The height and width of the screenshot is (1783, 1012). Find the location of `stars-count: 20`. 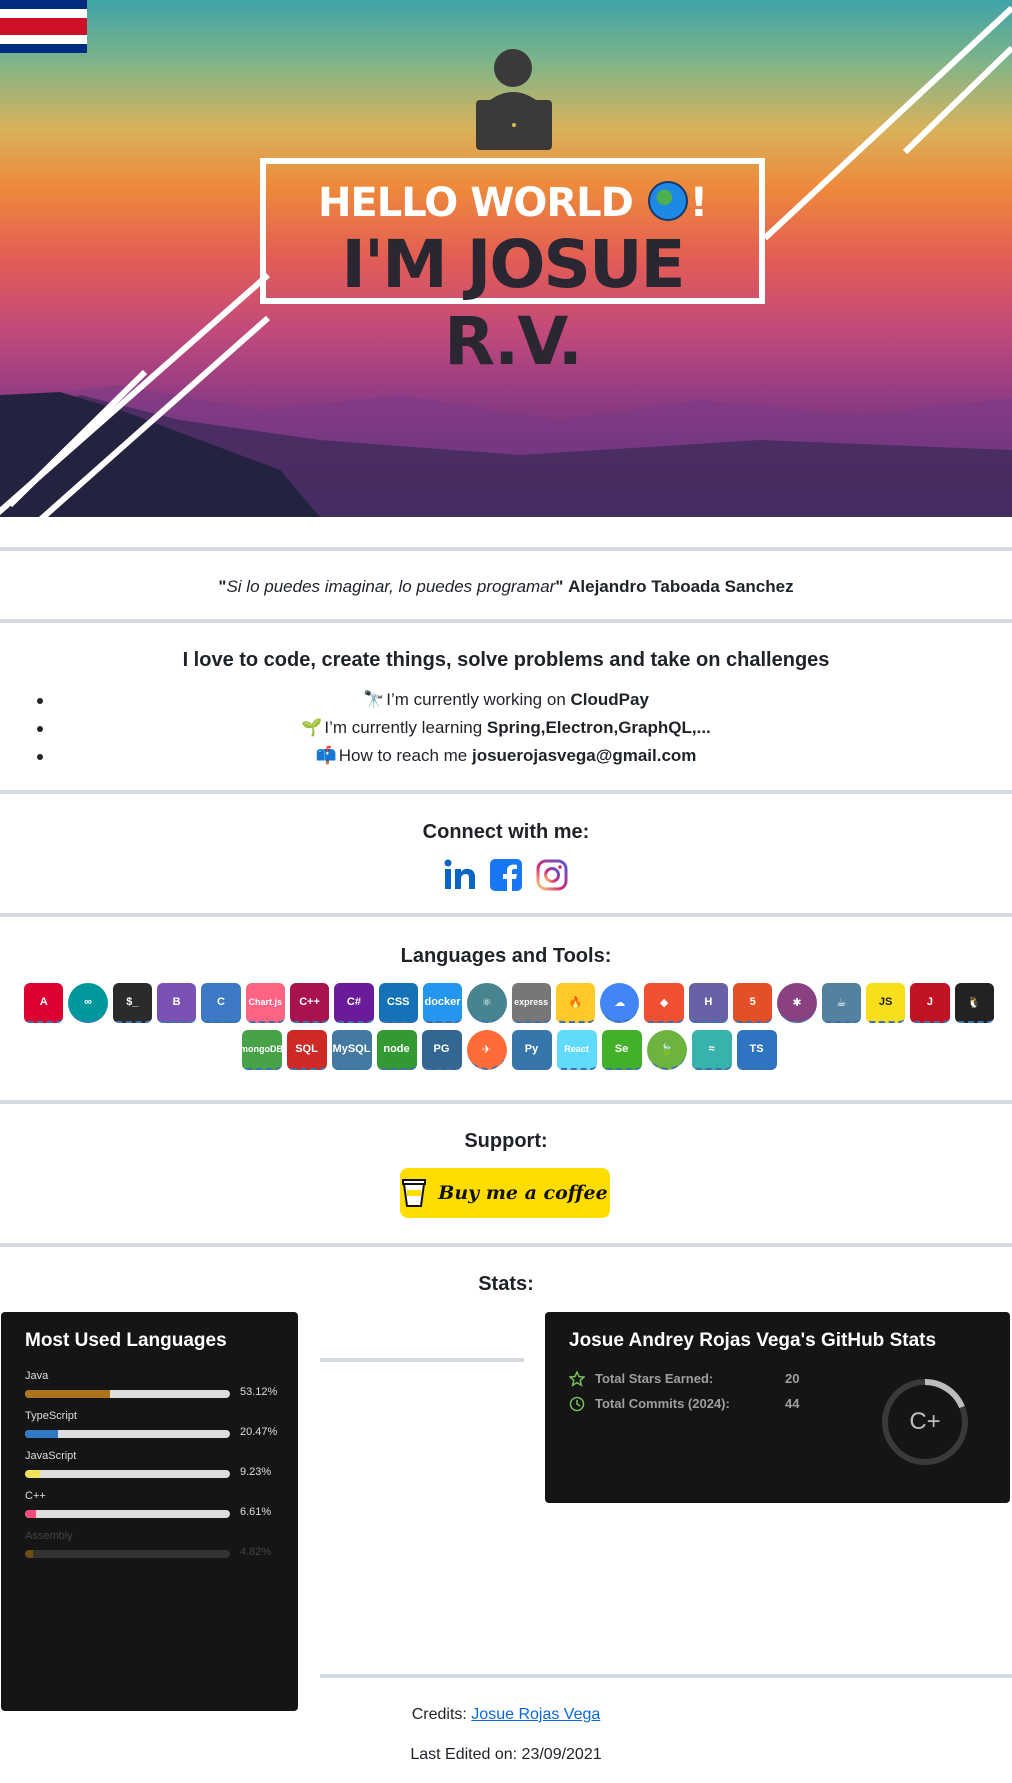

stars-count: 20 is located at coordinates (792, 1378).